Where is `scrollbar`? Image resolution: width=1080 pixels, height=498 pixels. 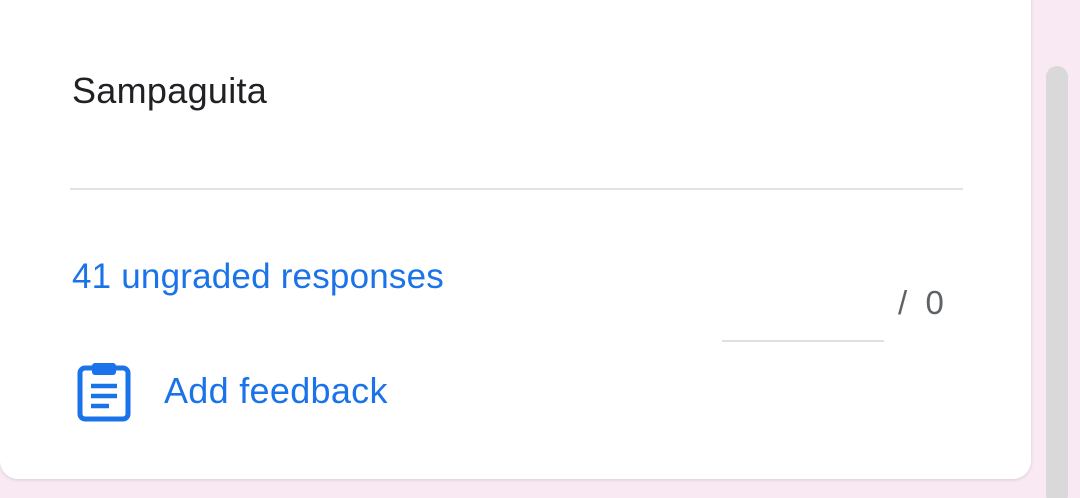
scrollbar is located at coordinates (1057, 282).